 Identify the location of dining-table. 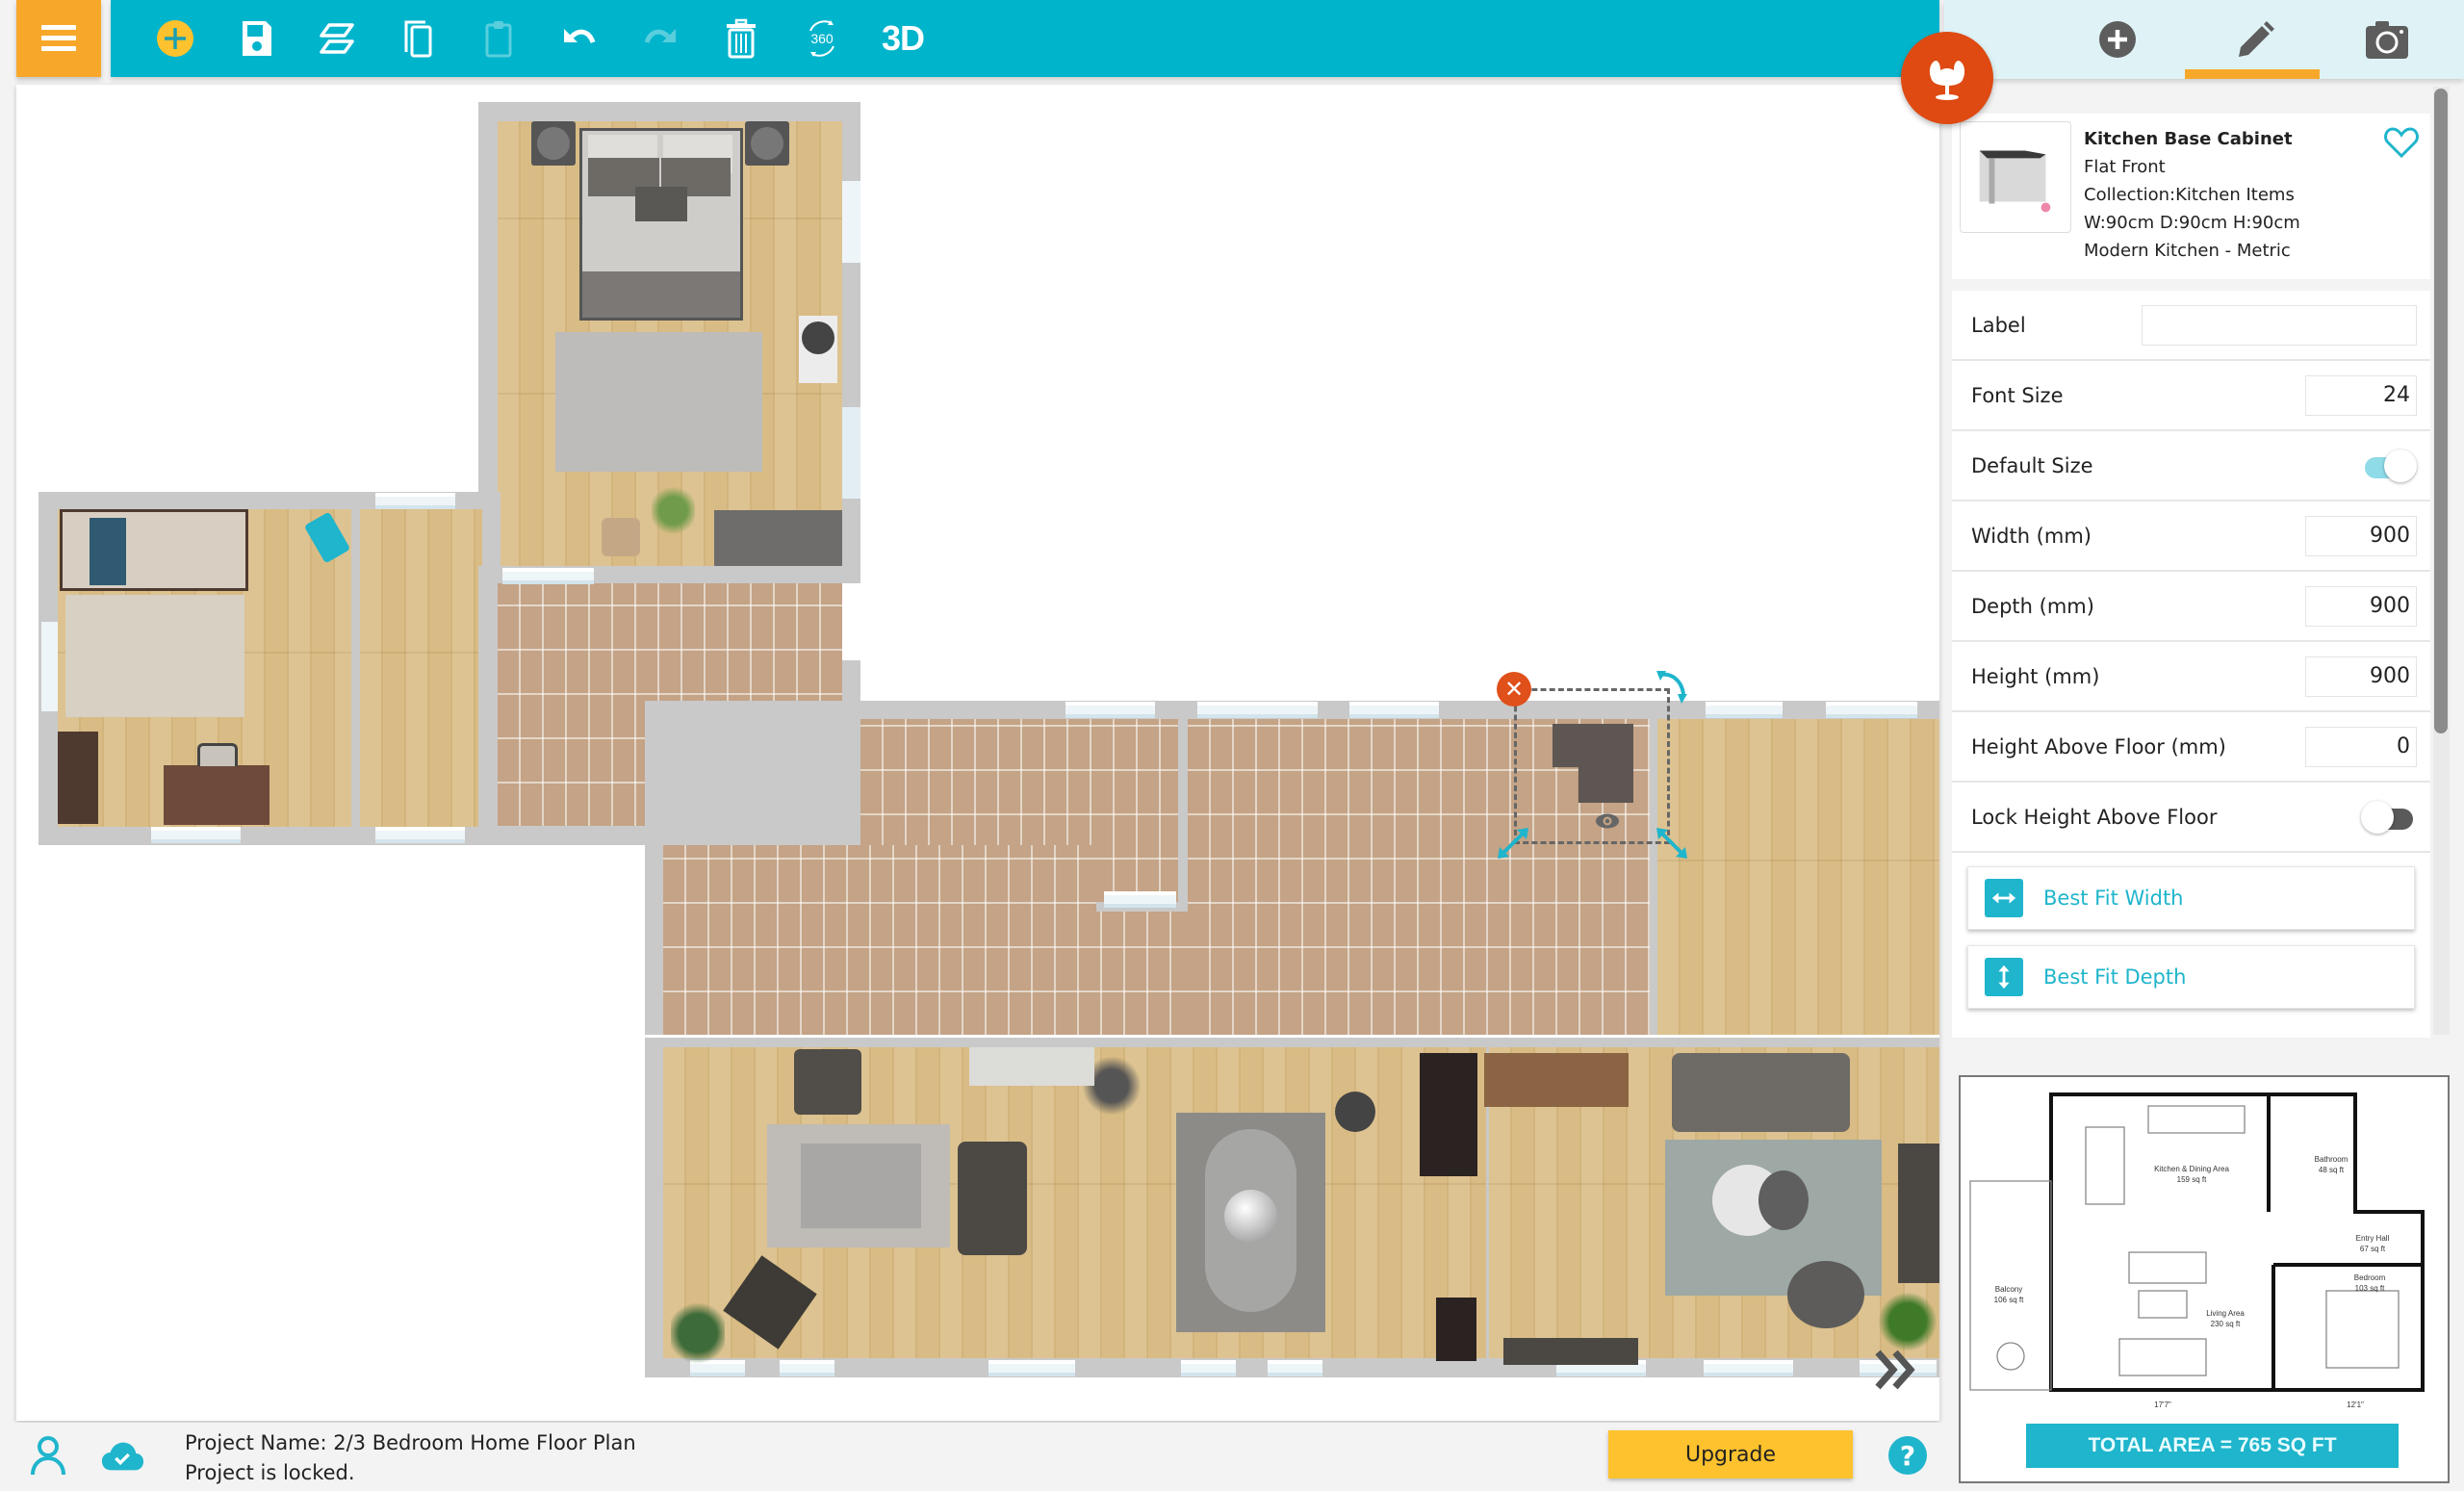
(1250, 1220).